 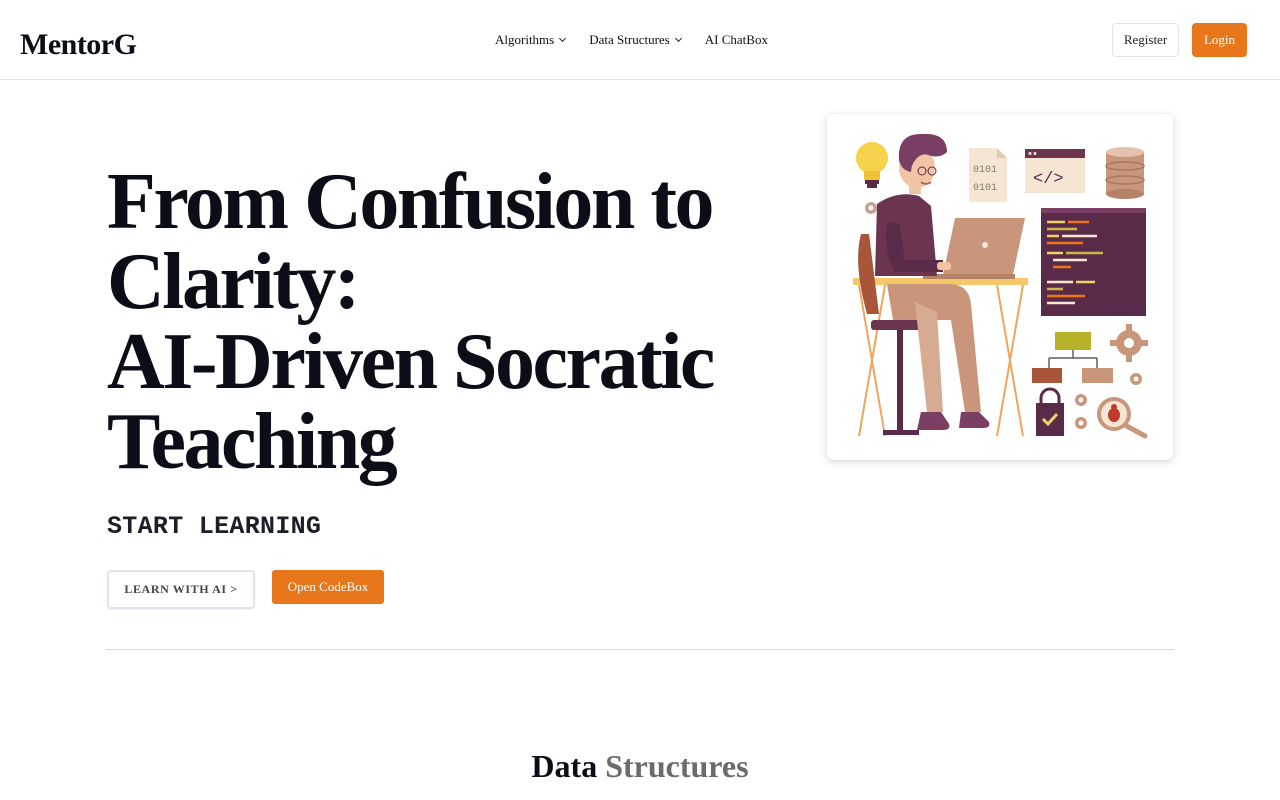 I want to click on nav-ai-chatbox-label: AI ChatBox, so click(x=736, y=39).